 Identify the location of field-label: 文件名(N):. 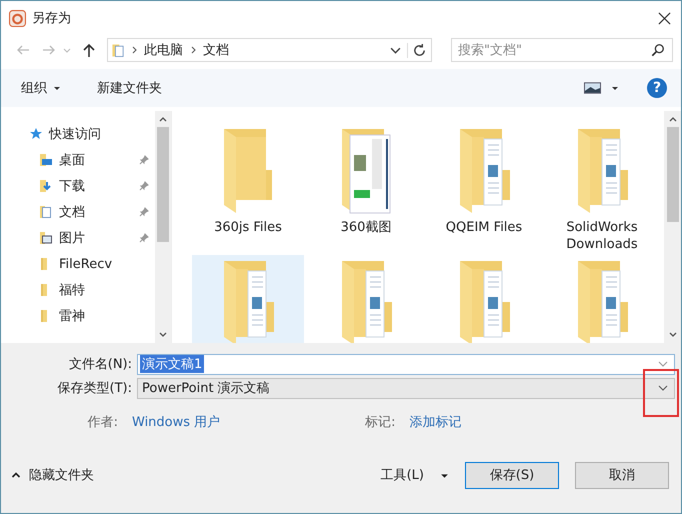
(100, 364).